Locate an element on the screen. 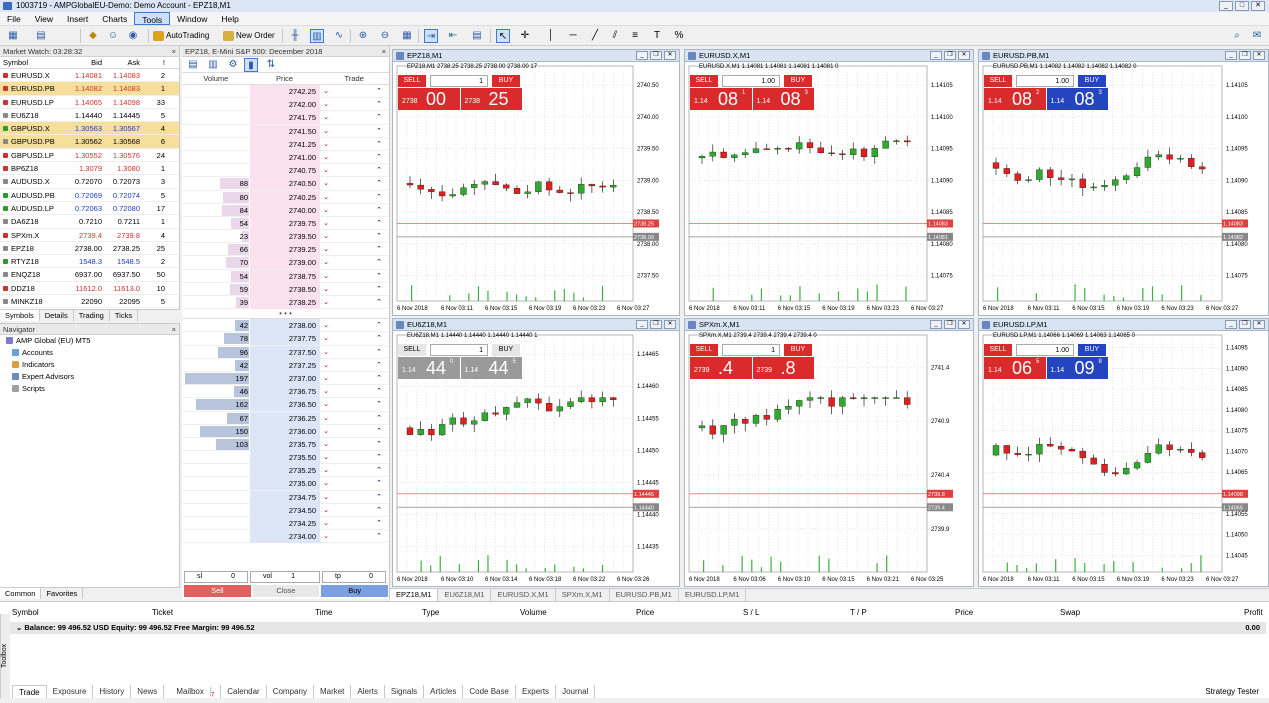 The image size is (1269, 703). buy-price-button: 2738 25 is located at coordinates (491, 99).